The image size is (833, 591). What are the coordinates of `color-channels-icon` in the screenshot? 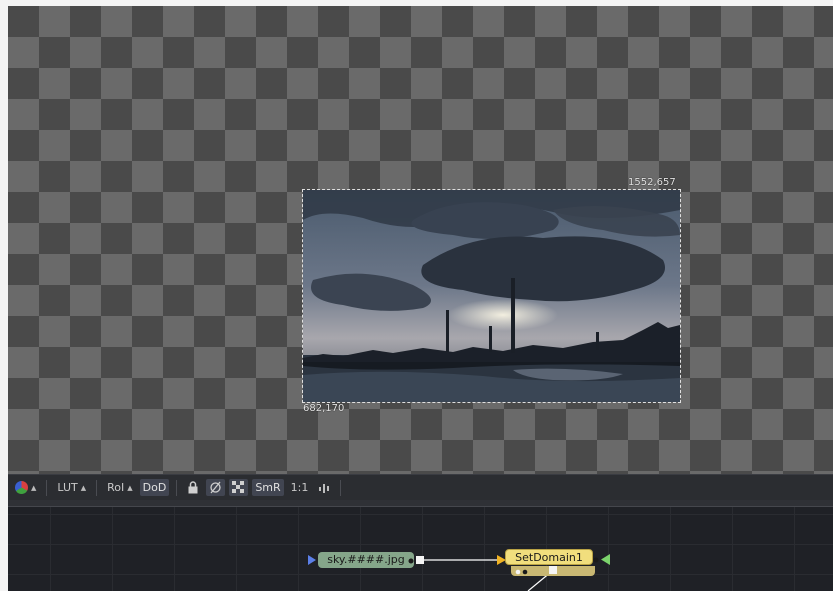 It's located at (21, 487).